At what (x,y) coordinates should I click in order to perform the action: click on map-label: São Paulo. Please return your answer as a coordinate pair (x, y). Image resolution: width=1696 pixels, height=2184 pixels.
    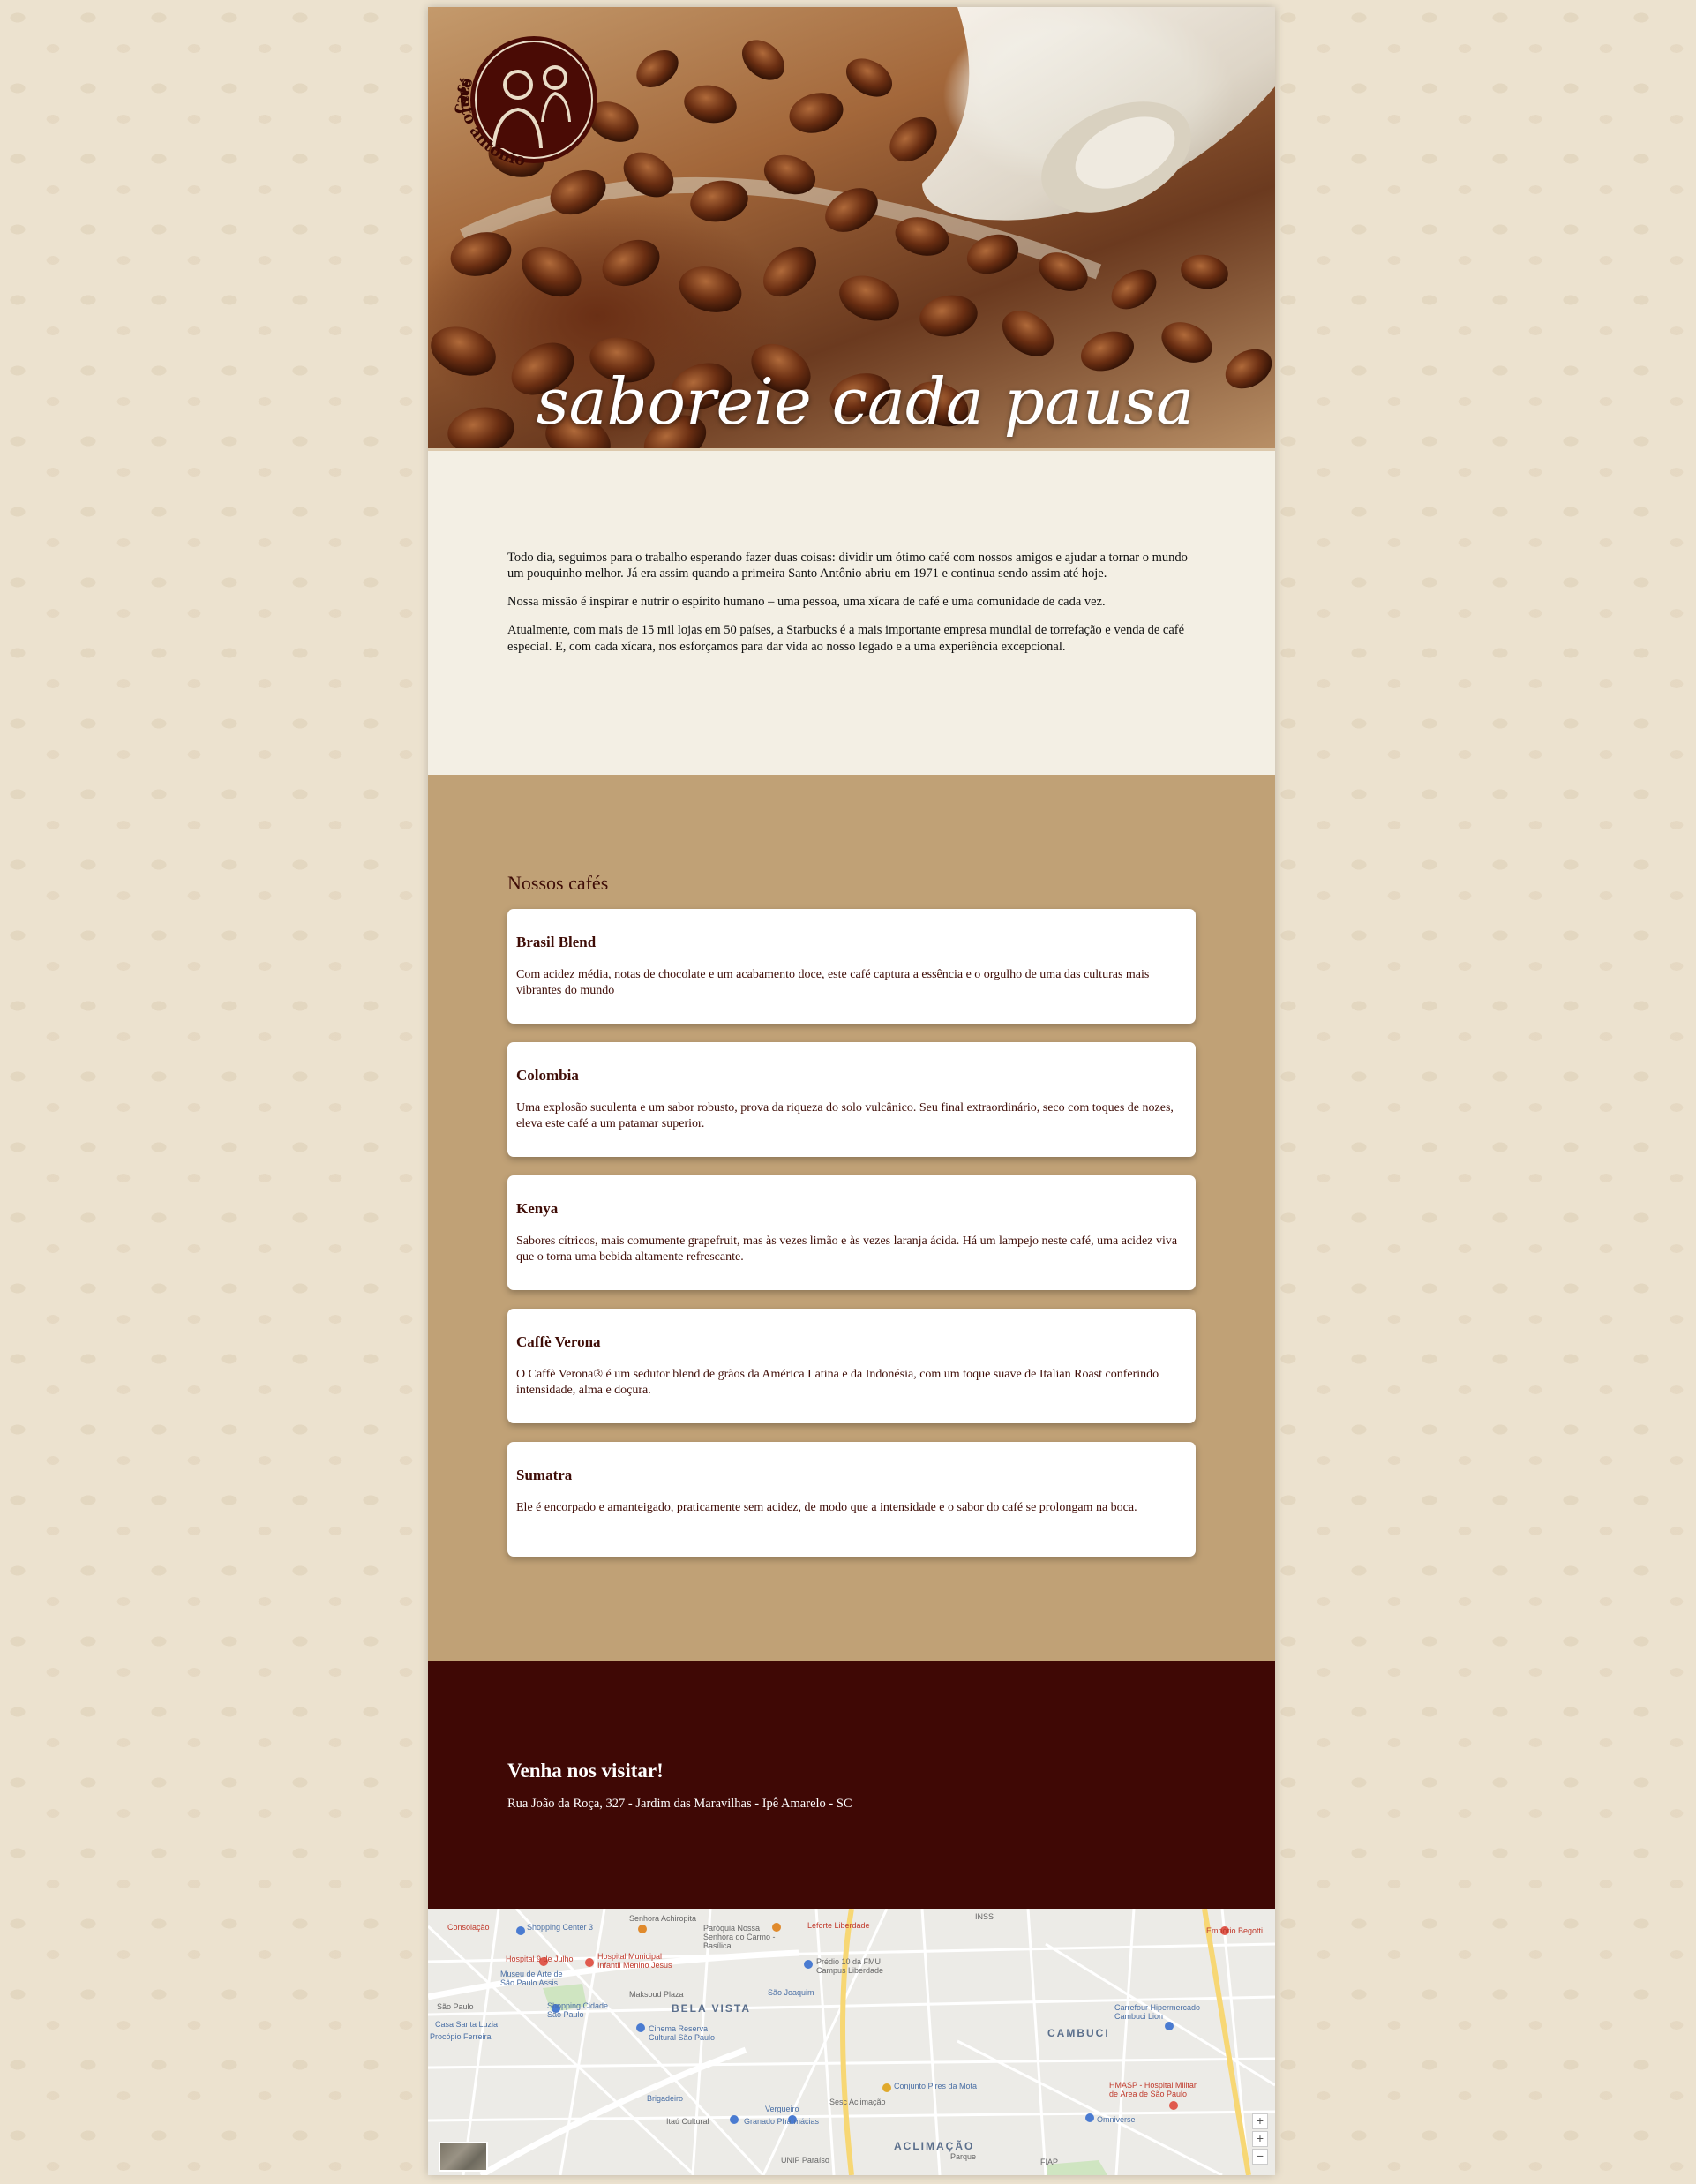
    Looking at the image, I should click on (455, 2006).